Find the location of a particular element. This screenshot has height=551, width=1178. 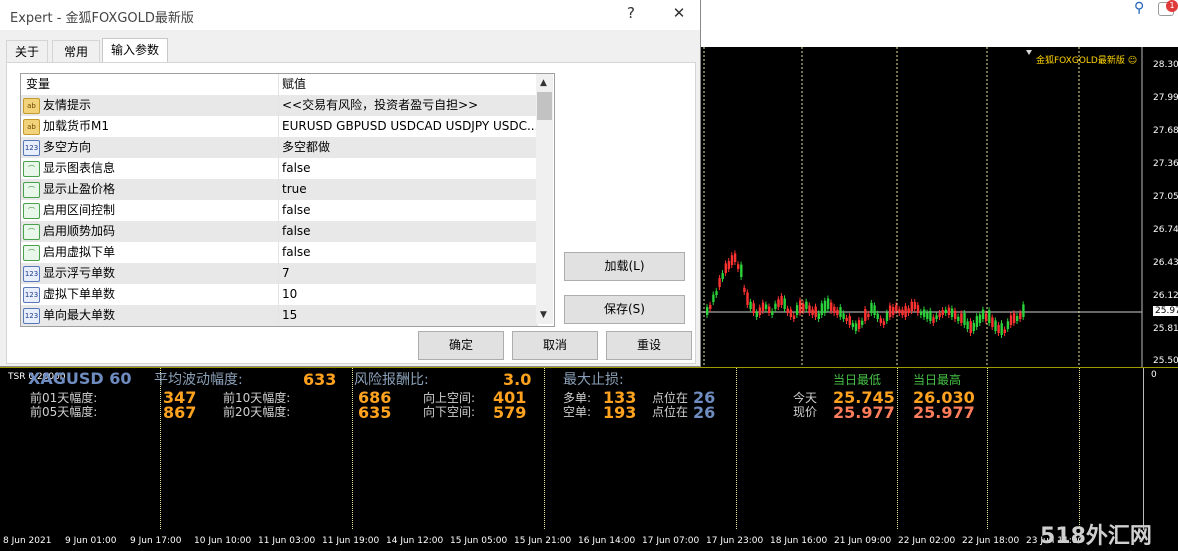

time-label: 11 Jun 03:00 is located at coordinates (287, 541).